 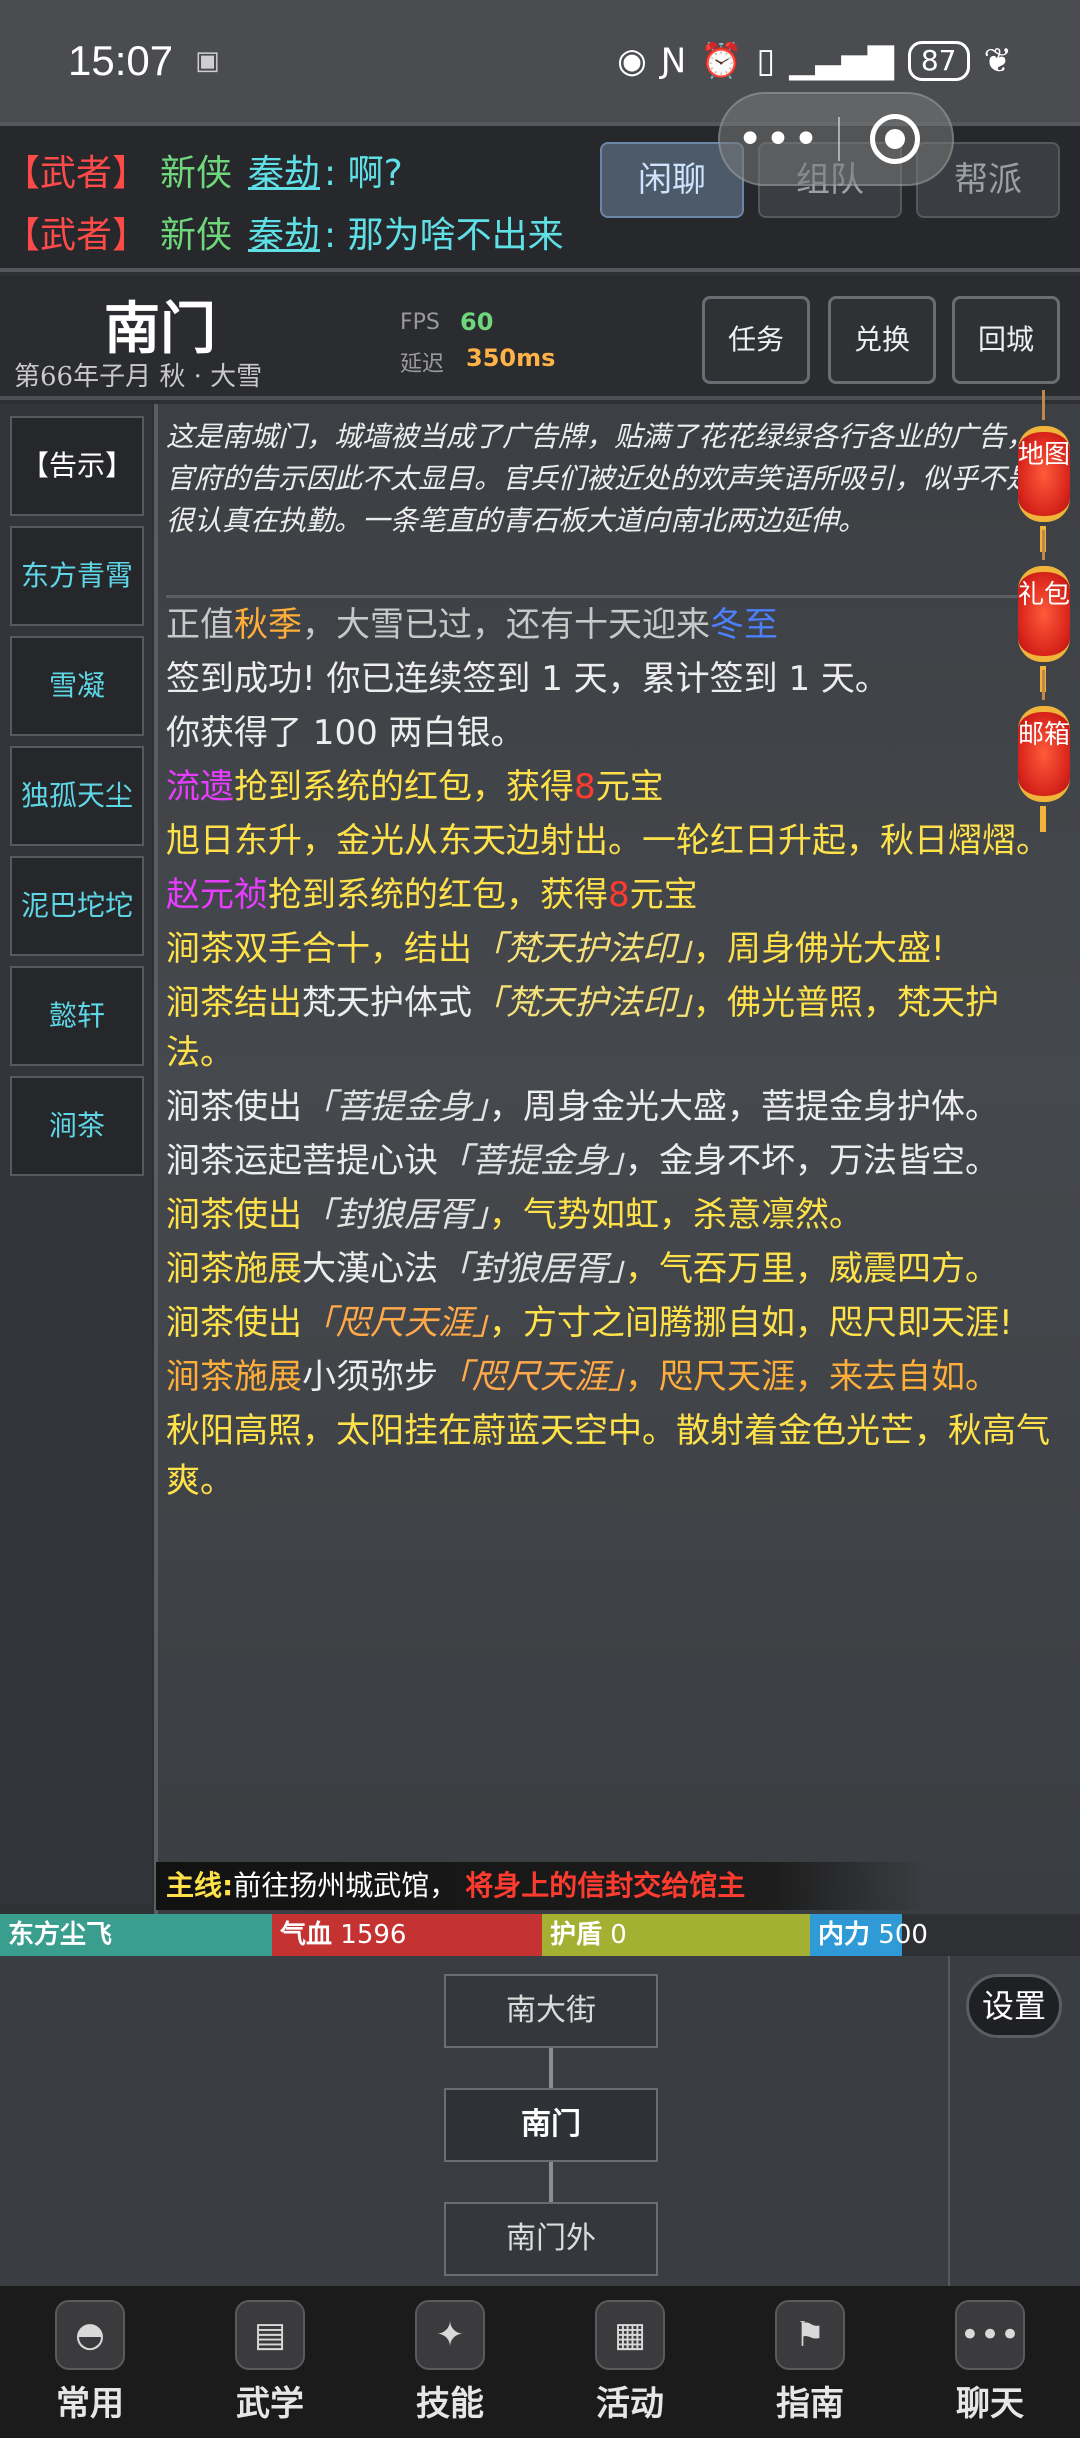 I want to click on log-entry: 涧茶结出梵天护体式「梵天护法印」，佛光普照，梵天护法。, so click(x=616, y=1028).